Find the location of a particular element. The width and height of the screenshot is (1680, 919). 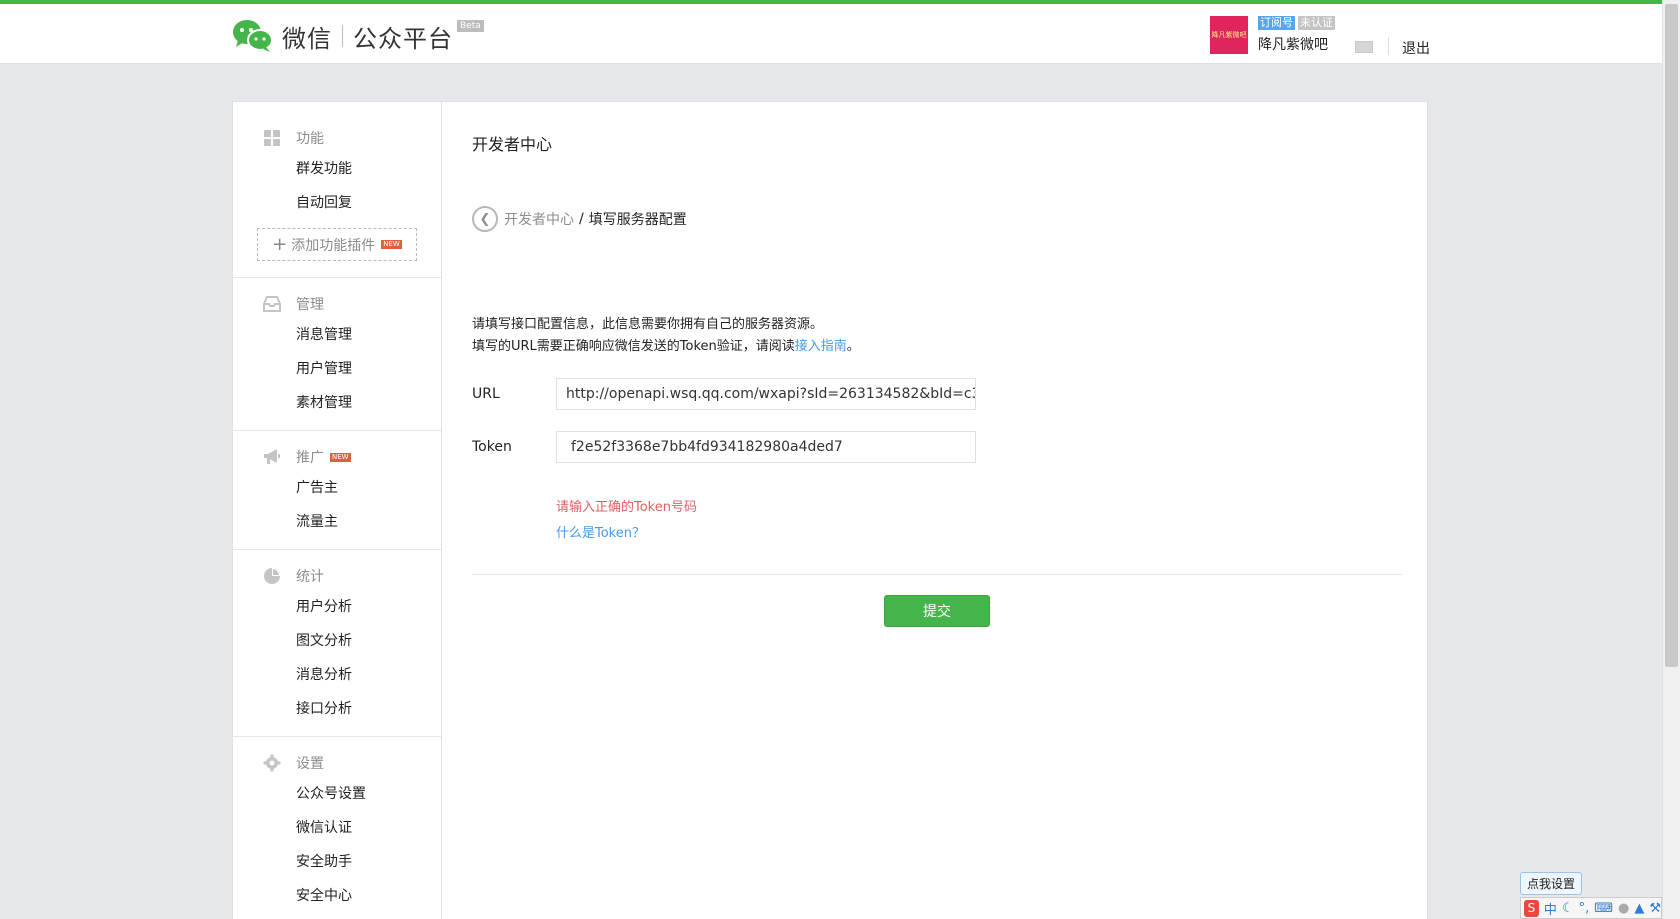

keyboard-icon: ⌨ is located at coordinates (1603, 908).